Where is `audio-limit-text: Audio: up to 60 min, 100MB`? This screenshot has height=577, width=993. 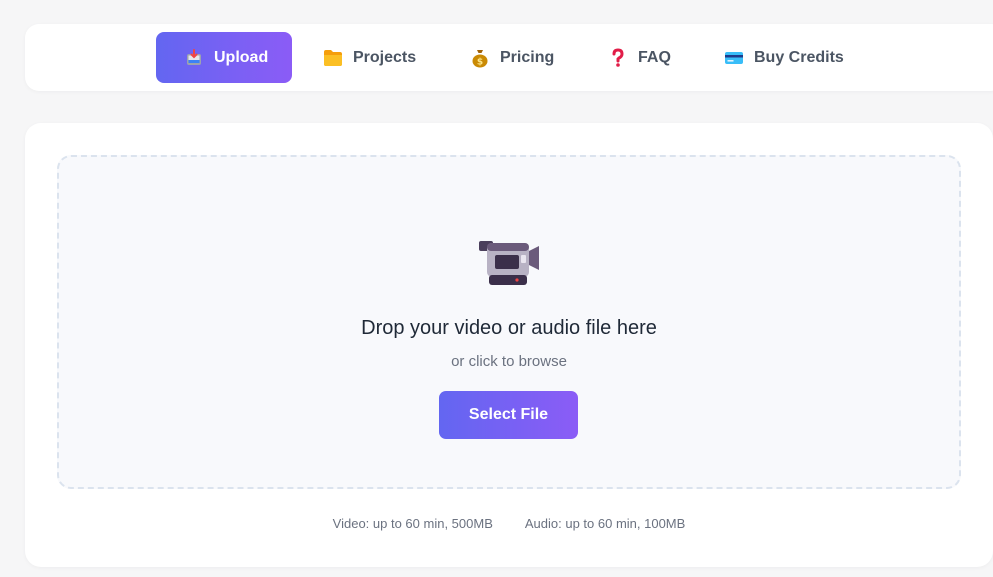
audio-limit-text: Audio: up to 60 min, 100MB is located at coordinates (605, 523).